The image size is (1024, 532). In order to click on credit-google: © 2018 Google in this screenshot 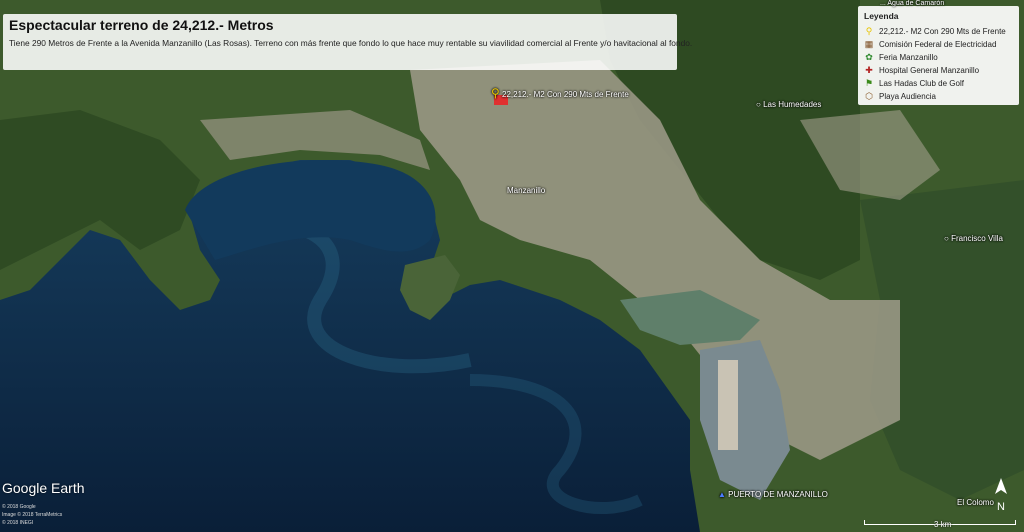, I will do `click(19, 507)`.